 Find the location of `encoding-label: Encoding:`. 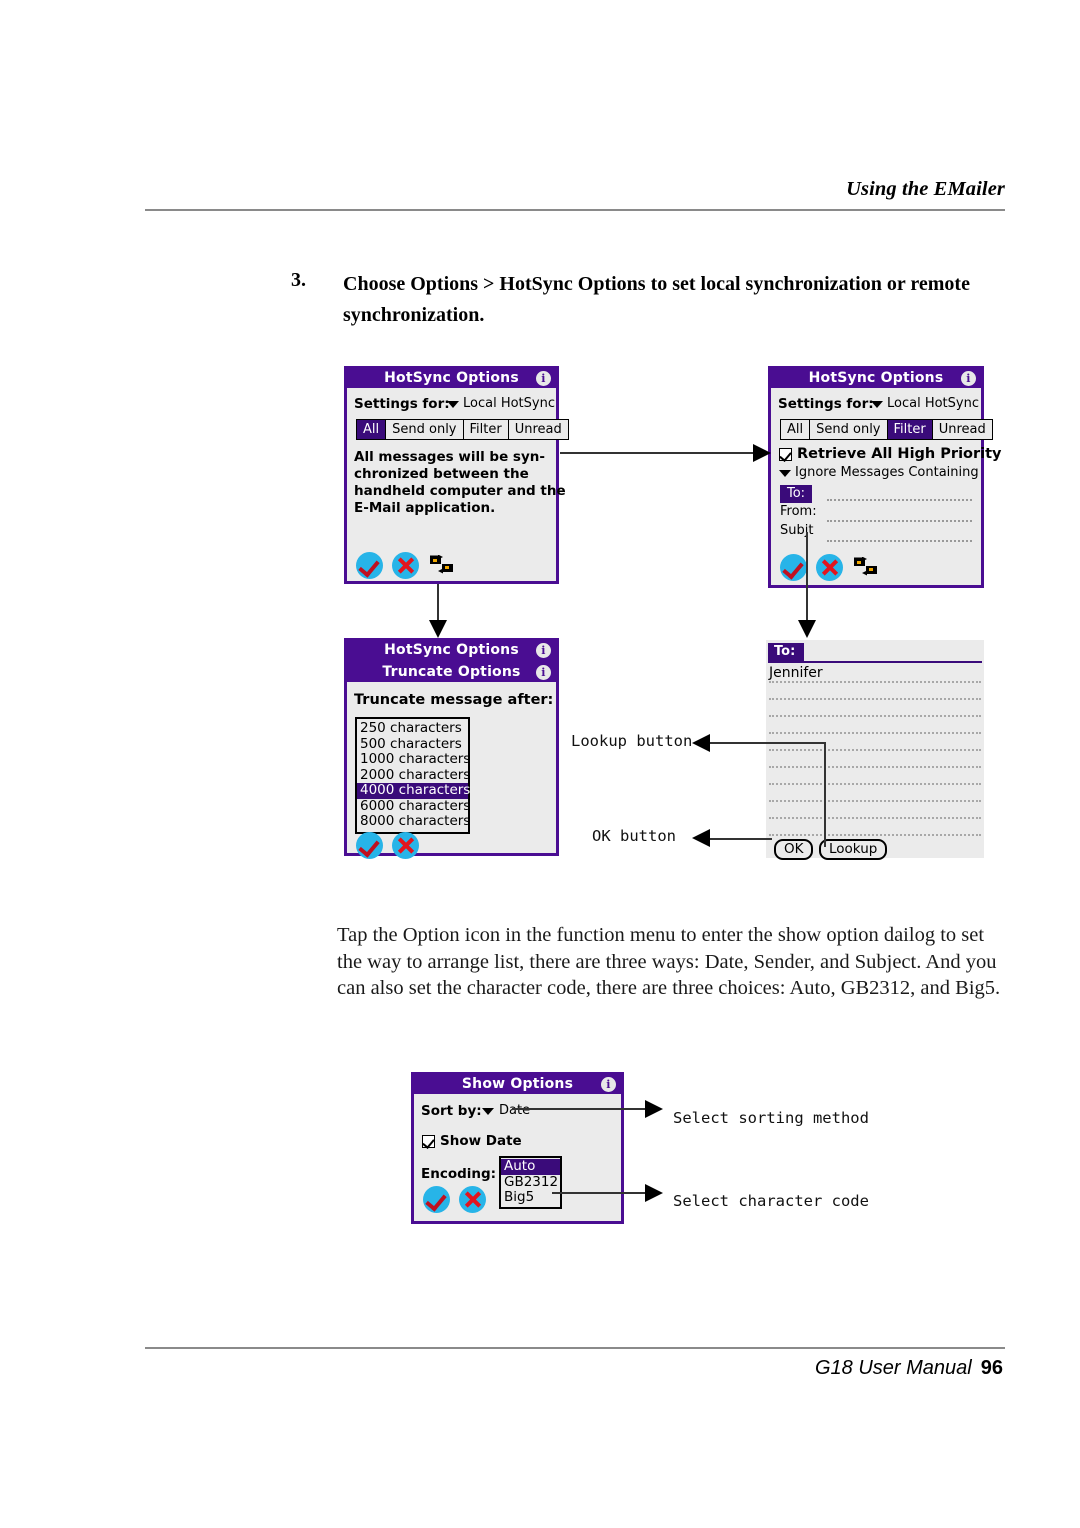

encoding-label: Encoding: is located at coordinates (459, 1174).